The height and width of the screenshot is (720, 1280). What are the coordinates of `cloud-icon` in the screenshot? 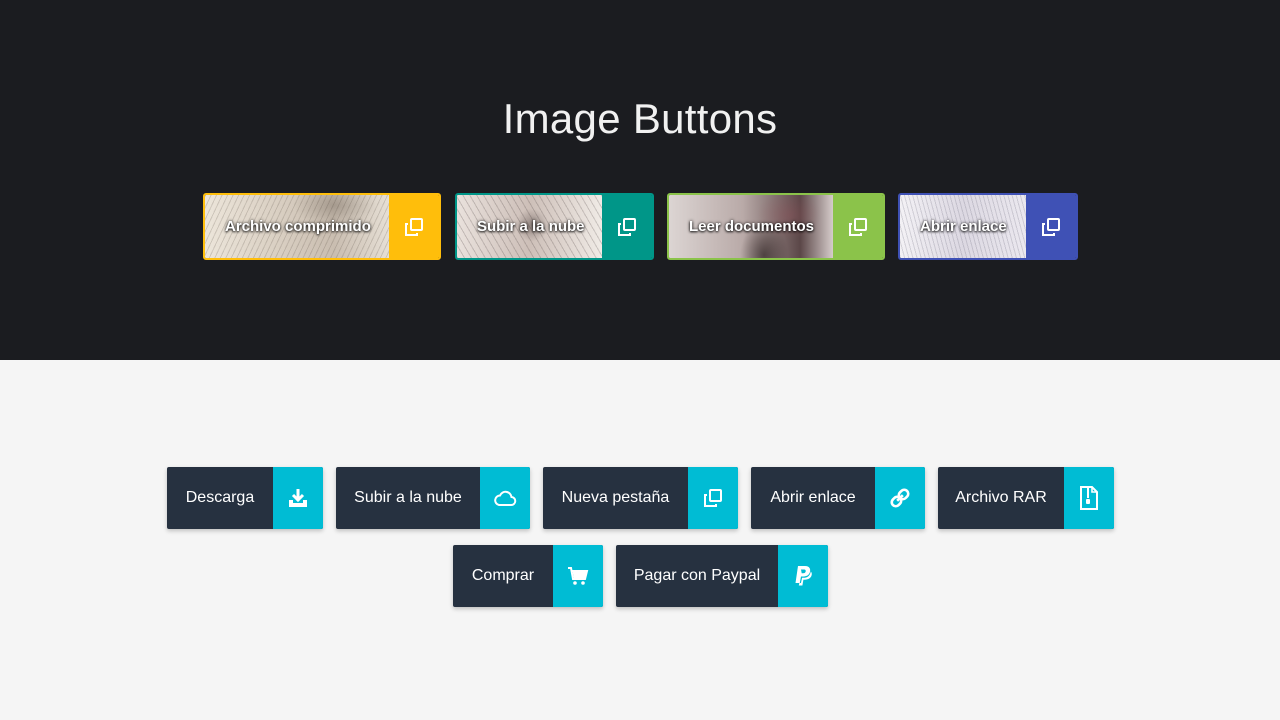 It's located at (505, 498).